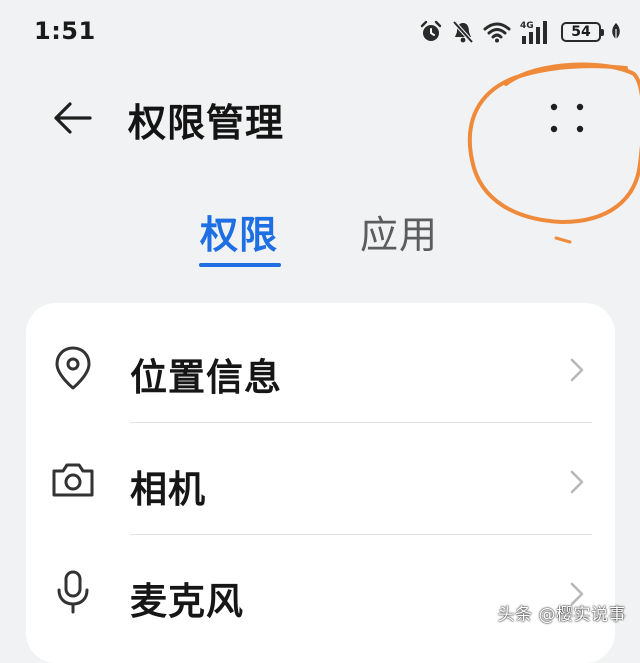 Image resolution: width=640 pixels, height=663 pixels. What do you see at coordinates (206, 123) in the screenshot?
I see `page-title: 权限管理` at bounding box center [206, 123].